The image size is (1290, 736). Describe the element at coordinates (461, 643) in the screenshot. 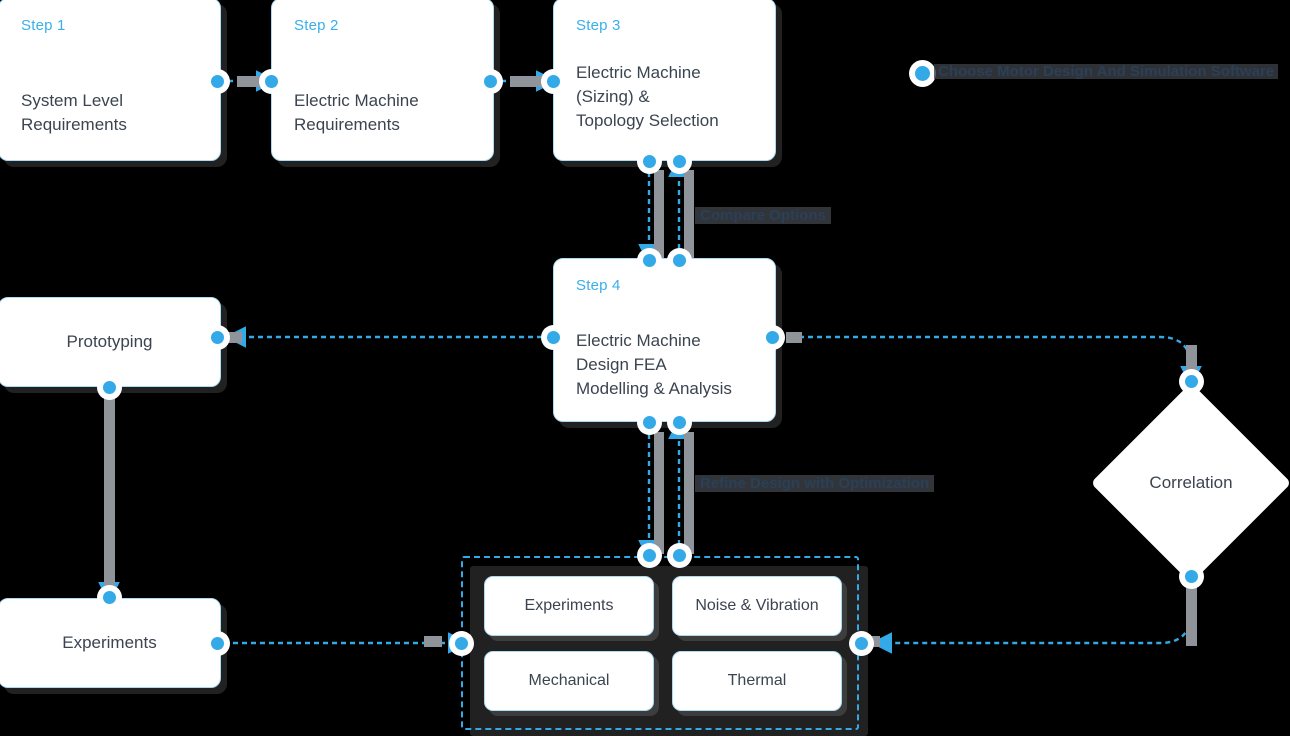

I see `handle-analysis-group-left` at that location.